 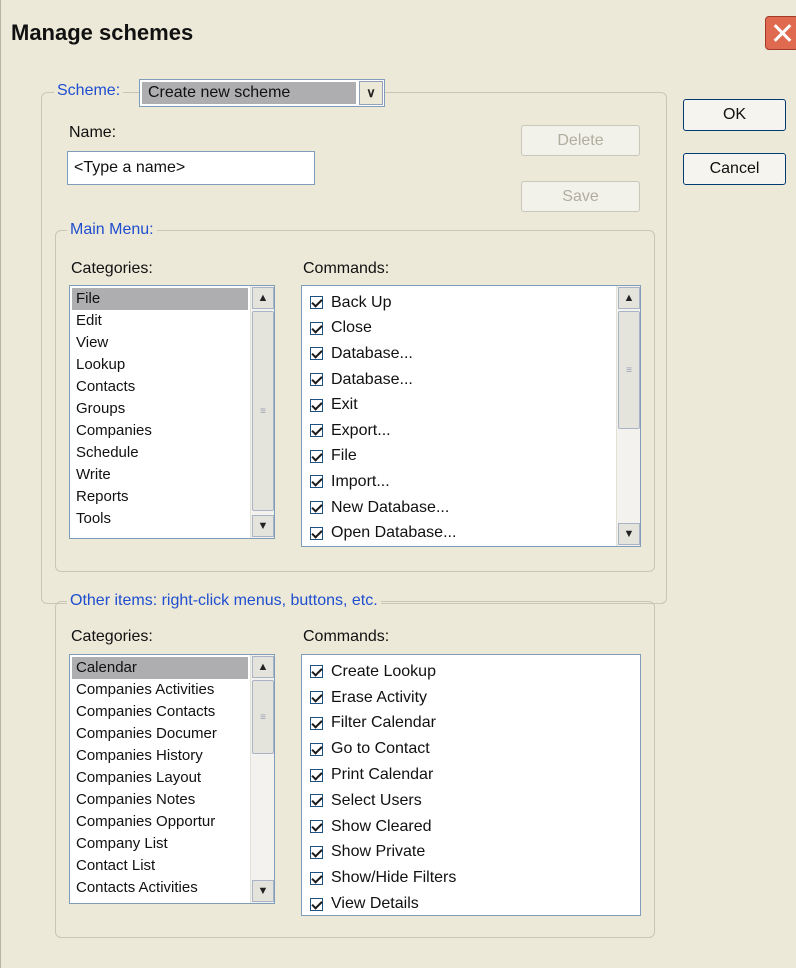 I want to click on list-item: Companies Documer, so click(x=160, y=734).